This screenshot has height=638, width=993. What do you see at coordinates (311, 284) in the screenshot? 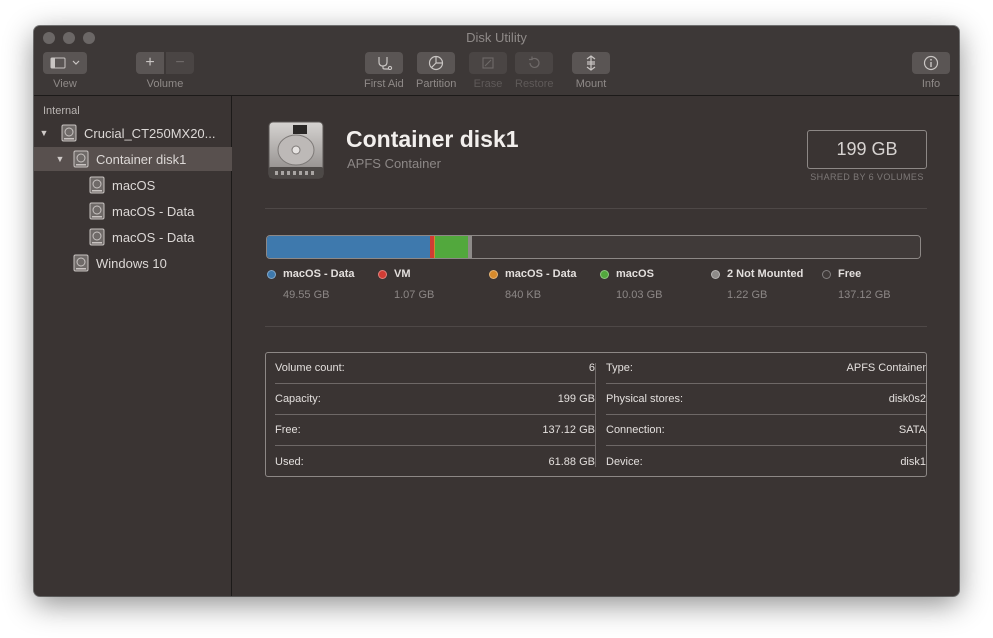
I see `legend-macos-data: macOS - Data 49.55 GB` at bounding box center [311, 284].